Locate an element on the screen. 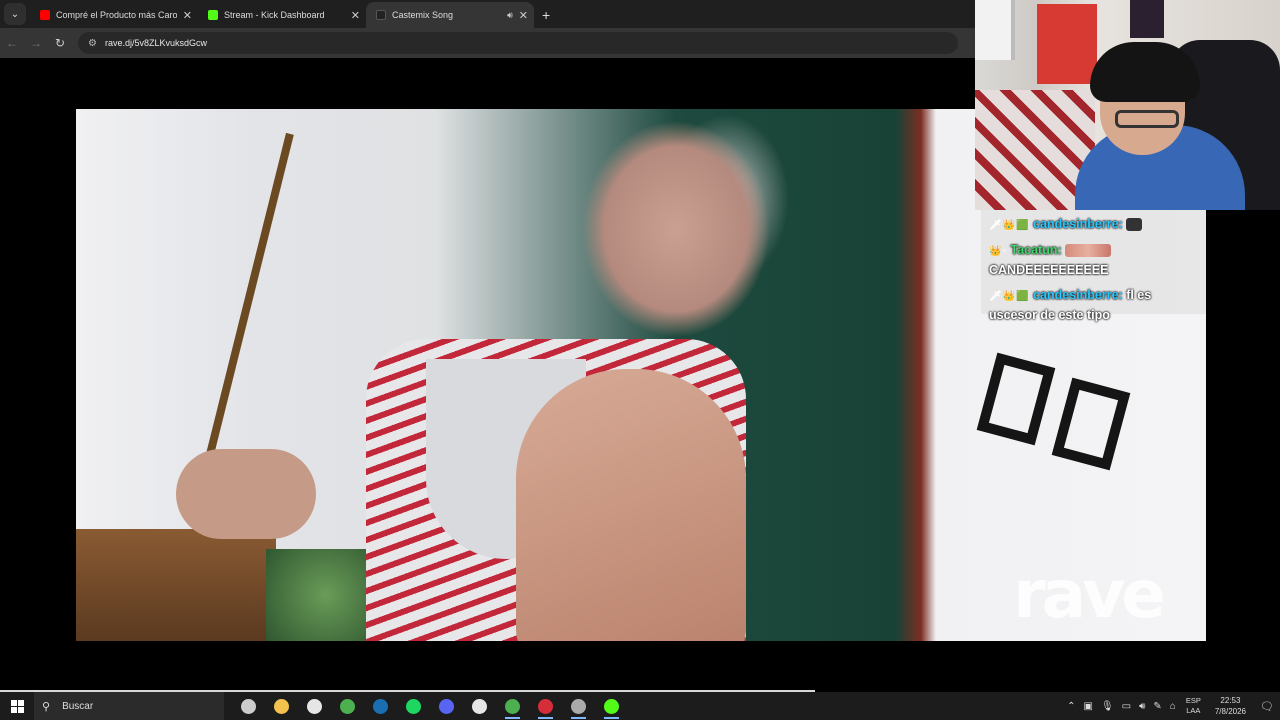 The image size is (1280, 720). address-bar: ⚙︎ rave.dj/5v8ZLKvuksdGcw is located at coordinates (518, 43).